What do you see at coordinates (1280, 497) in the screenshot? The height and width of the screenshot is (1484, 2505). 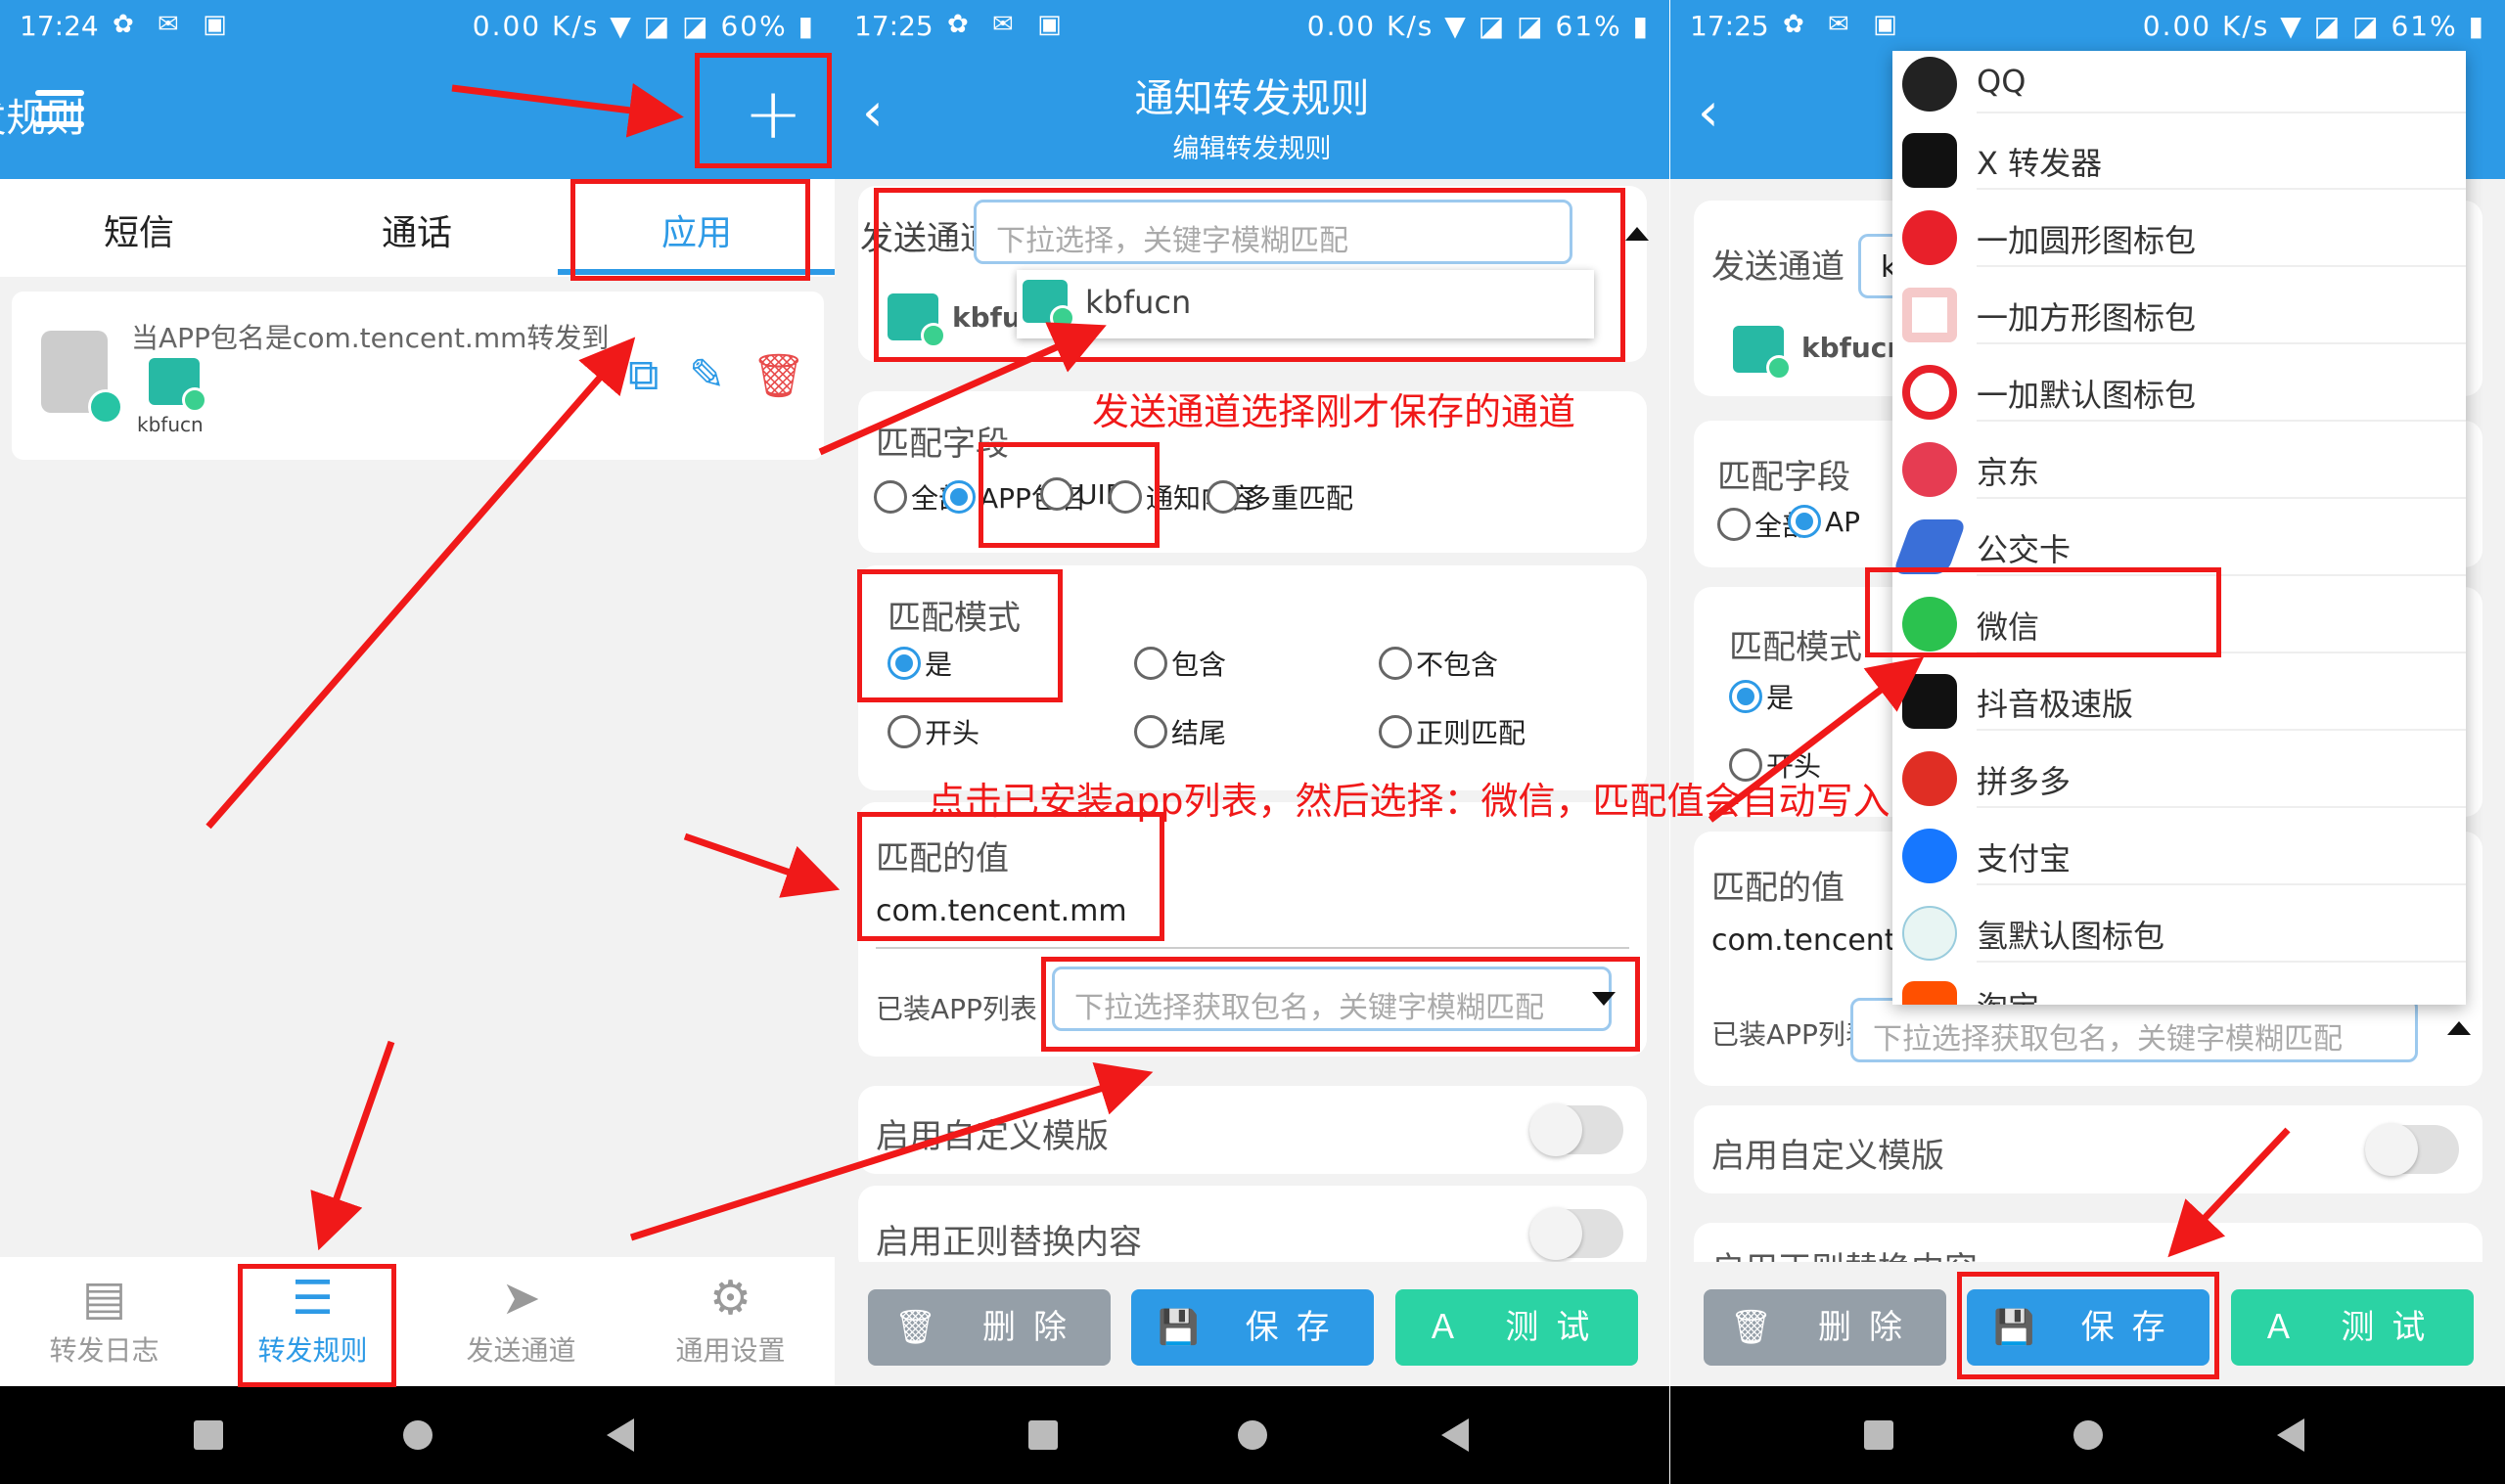 I see `radio-field-multi: 多重匹配` at bounding box center [1280, 497].